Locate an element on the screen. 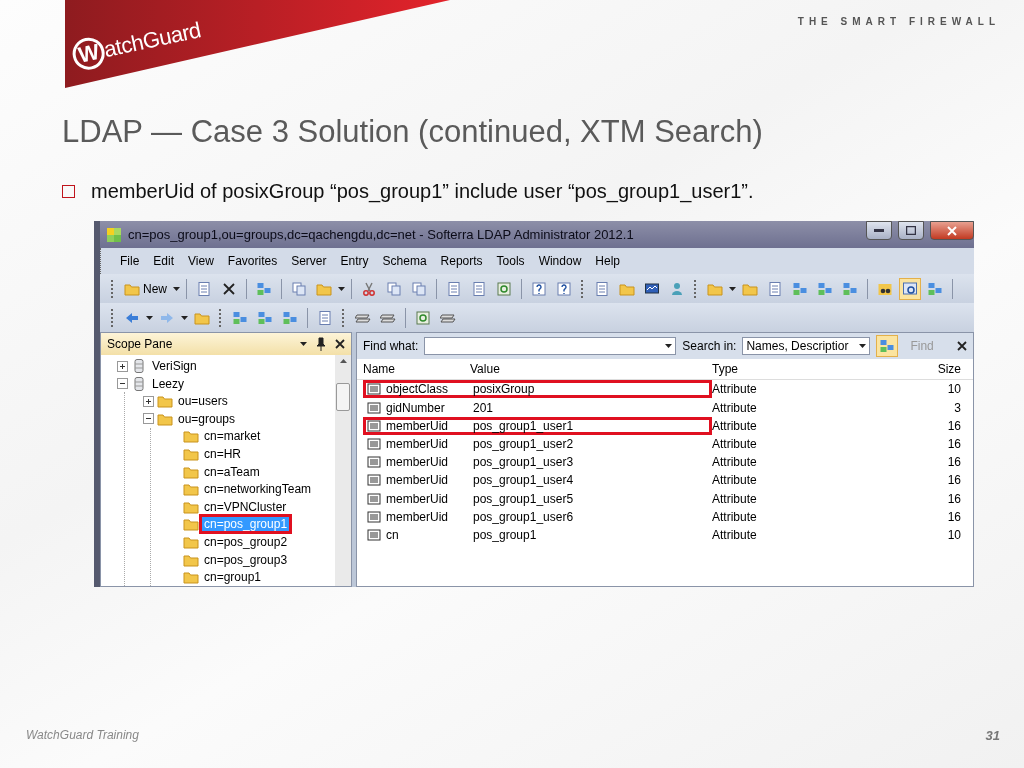  menu-item: Tools is located at coordinates (510, 261).